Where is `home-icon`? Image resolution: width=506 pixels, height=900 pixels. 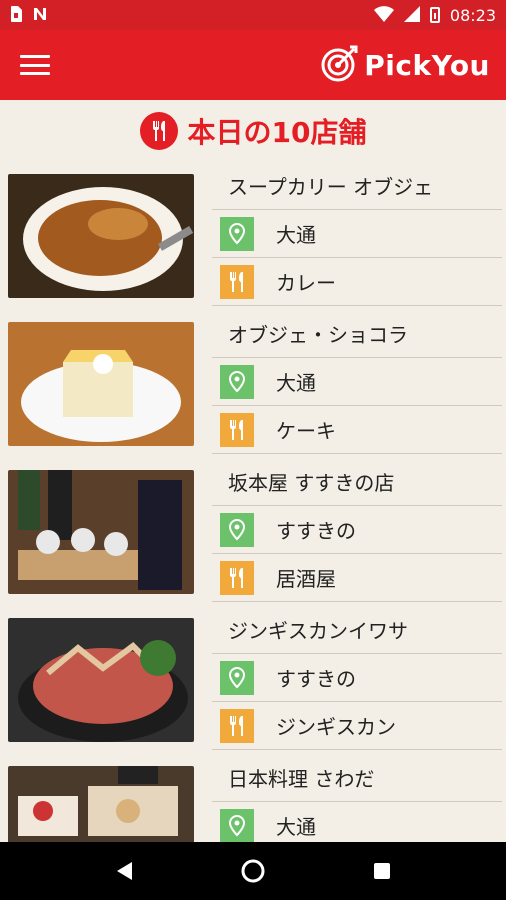
home-icon is located at coordinates (253, 871).